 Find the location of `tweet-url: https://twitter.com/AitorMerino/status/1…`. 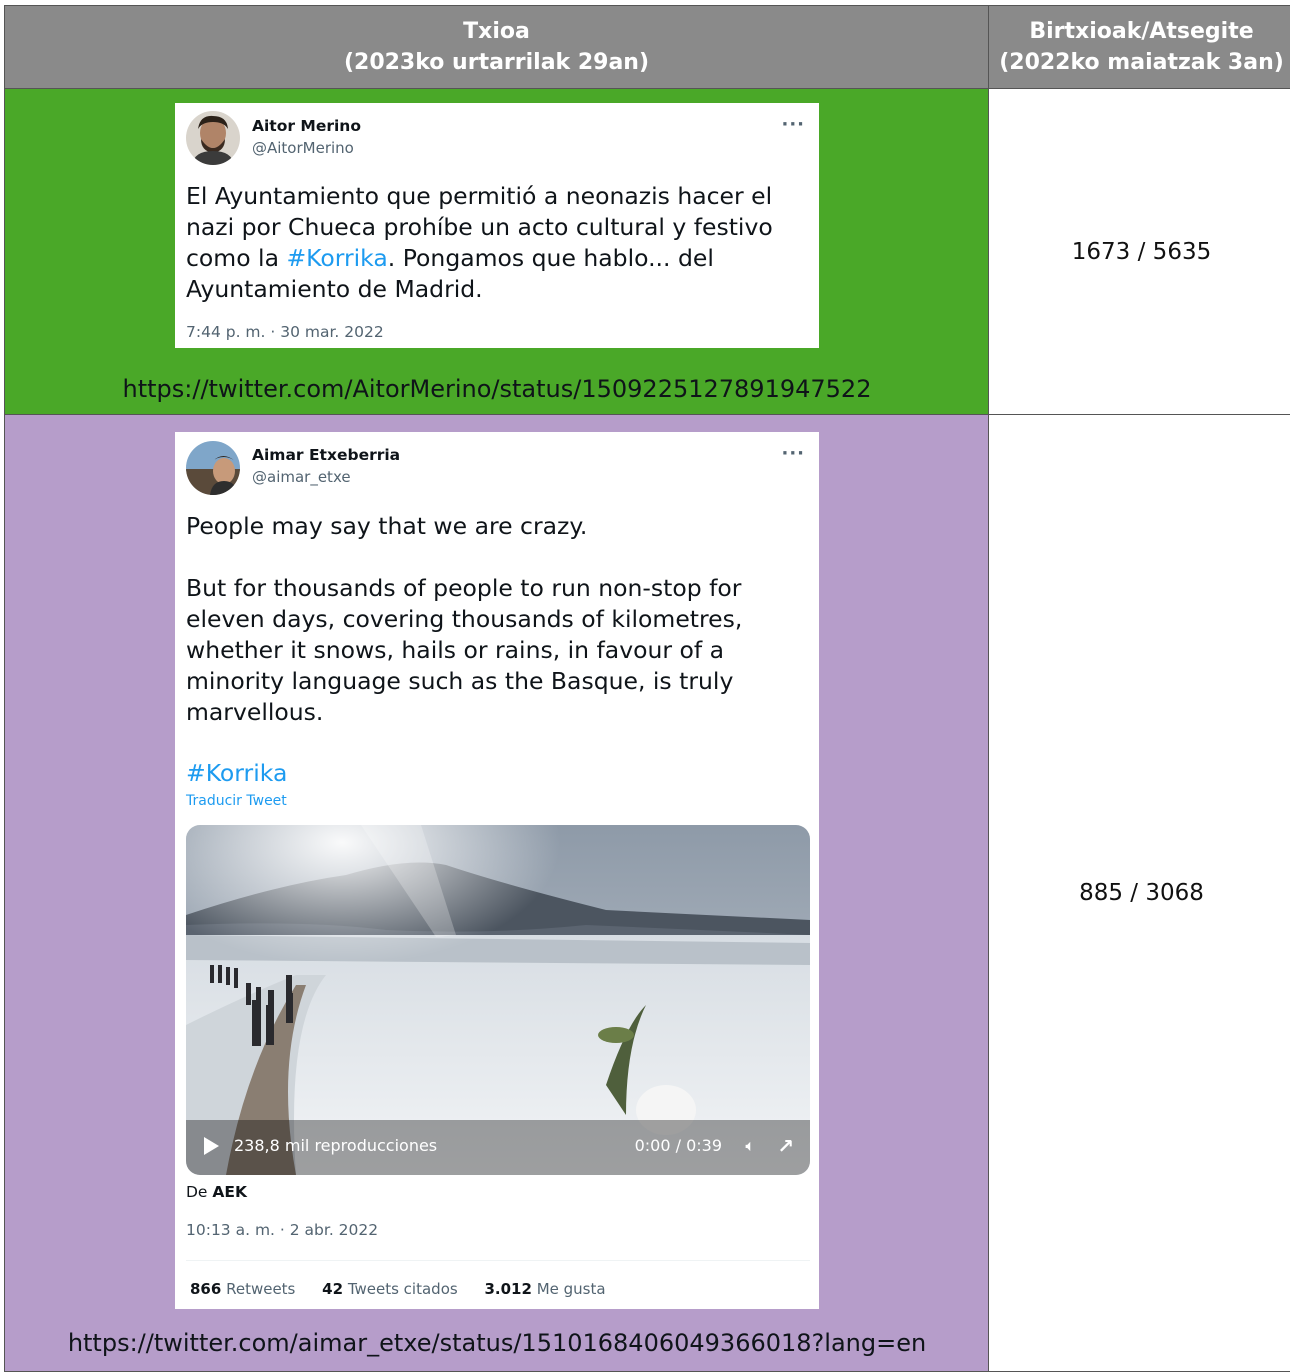

tweet-url: https://twitter.com/AitorMerino/status/1… is located at coordinates (497, 389).